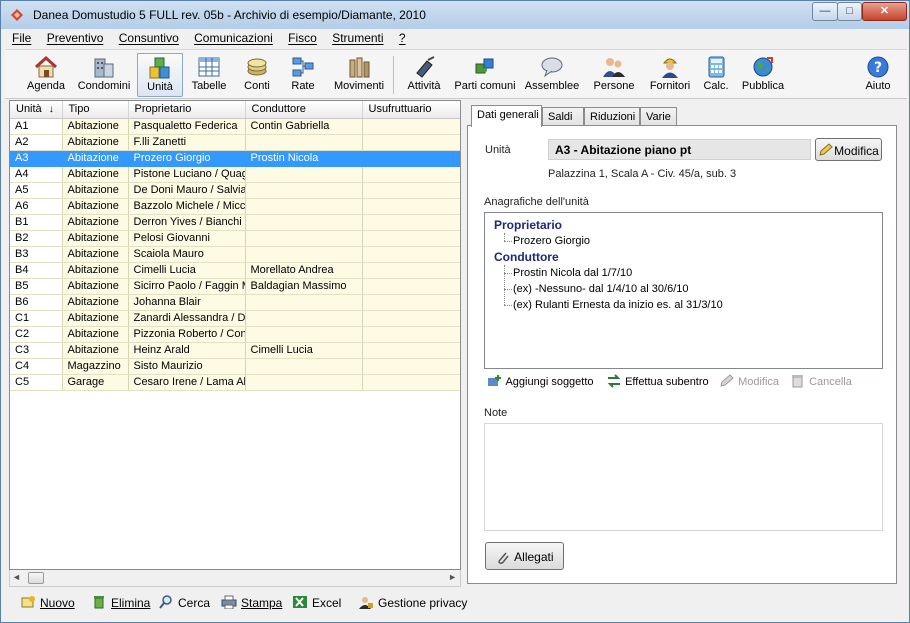  I want to click on table-cell: C5, so click(36, 382).